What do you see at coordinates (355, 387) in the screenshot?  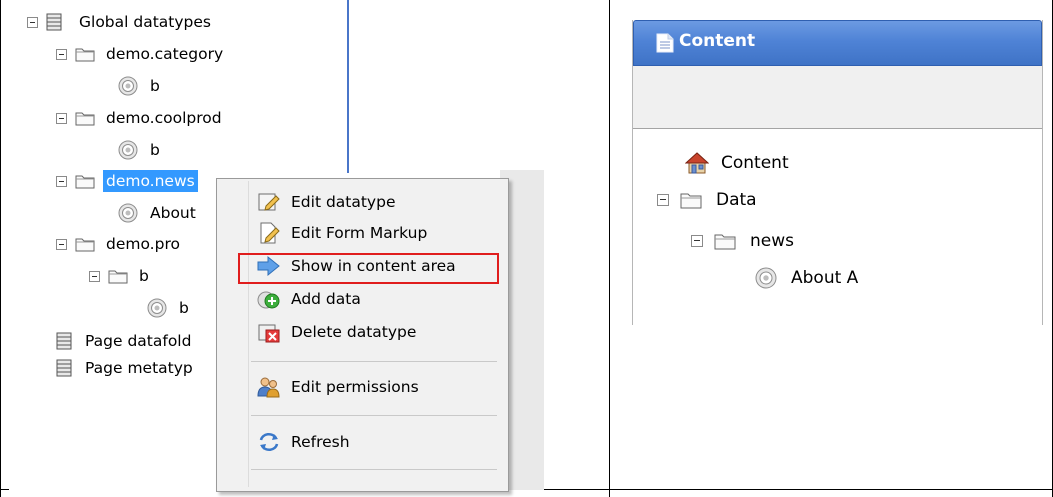 I see `menu-item-label: Edit permissions` at bounding box center [355, 387].